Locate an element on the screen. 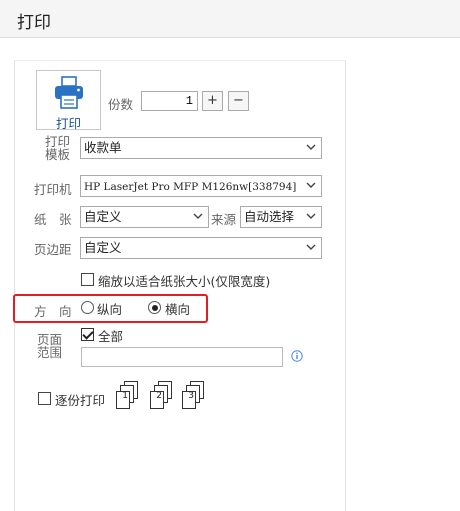 Image resolution: width=460 pixels, height=511 pixels. printer-icon is located at coordinates (69, 92).